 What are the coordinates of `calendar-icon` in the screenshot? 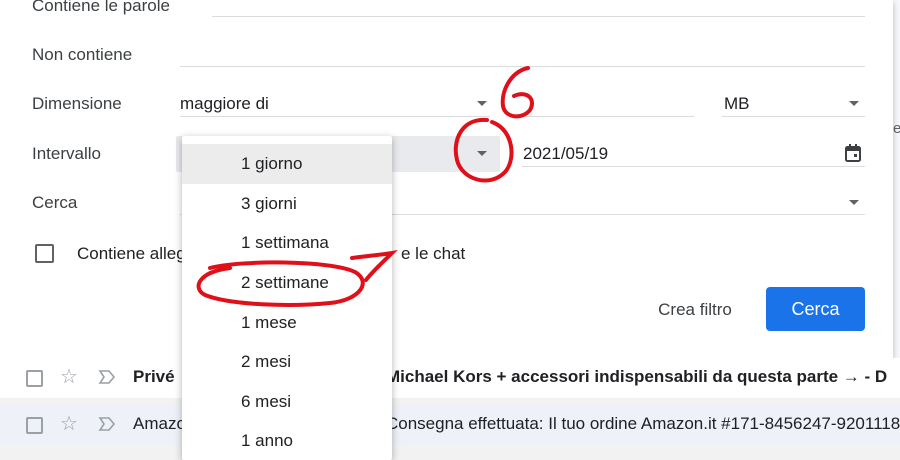 It's located at (853, 153).